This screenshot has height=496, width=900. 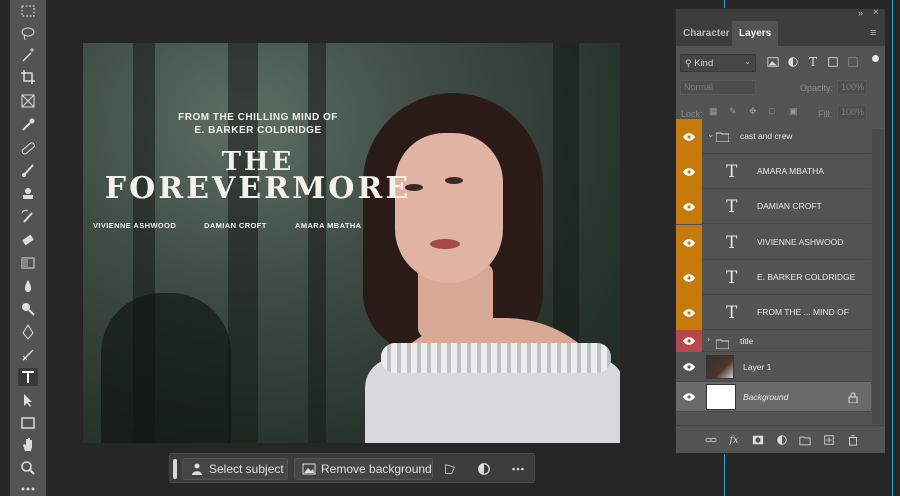 I want to click on healing-brush-tool-icon, so click(x=28, y=148).